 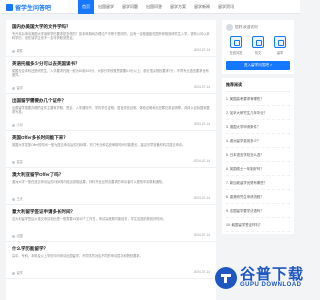 I want to click on nav-item: 留学方案, so click(x=178, y=7).